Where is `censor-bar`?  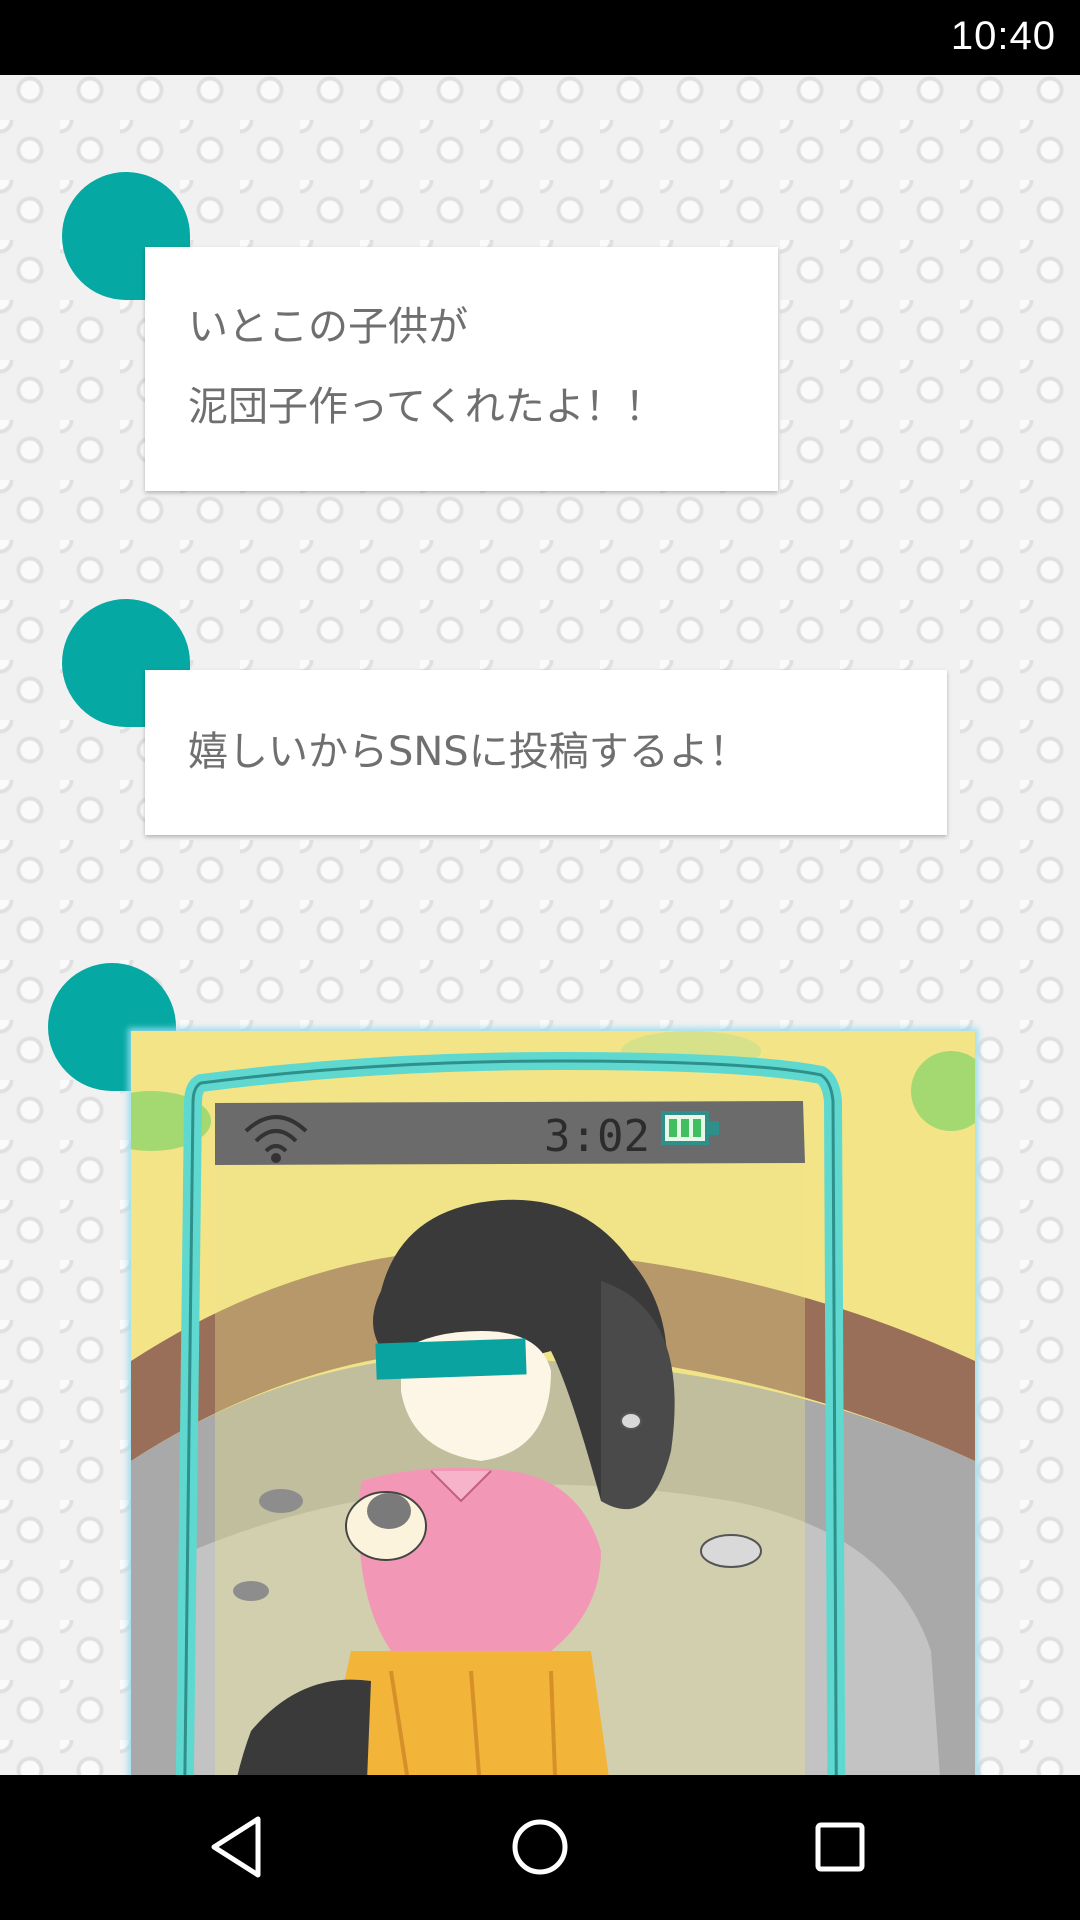
censor-bar is located at coordinates (451, 1359).